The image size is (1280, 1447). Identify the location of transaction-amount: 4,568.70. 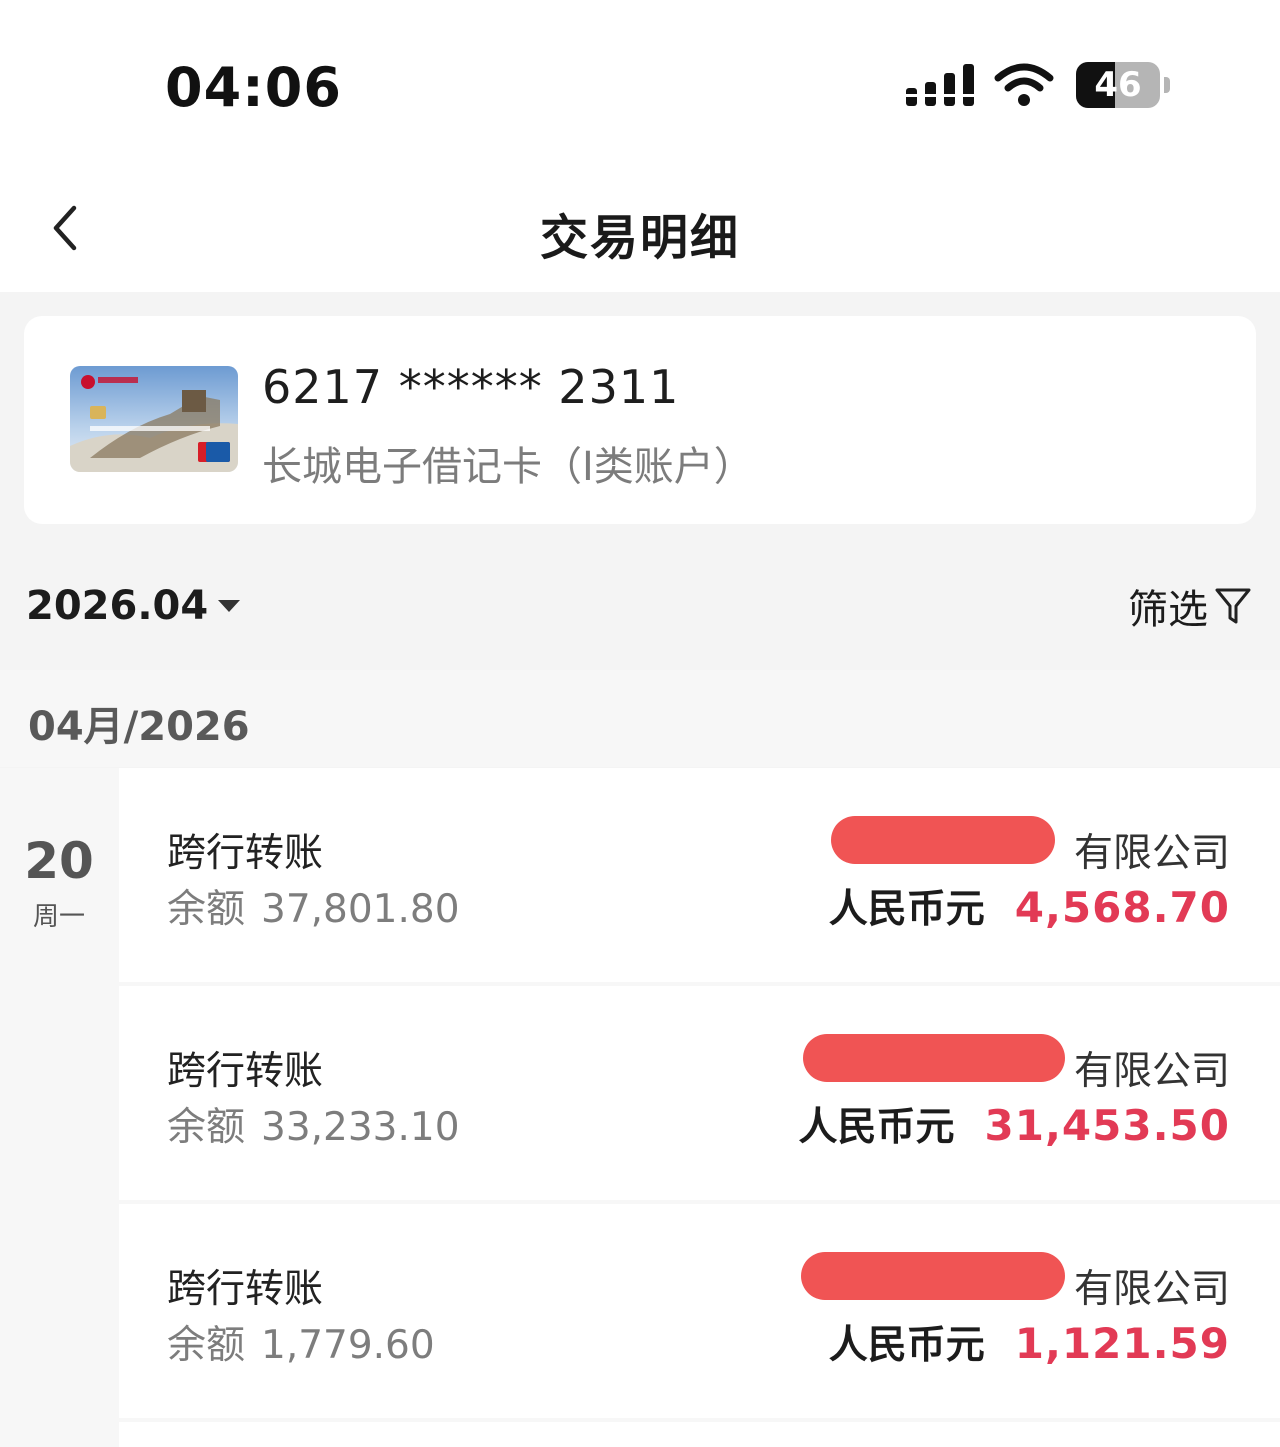
(1122, 907).